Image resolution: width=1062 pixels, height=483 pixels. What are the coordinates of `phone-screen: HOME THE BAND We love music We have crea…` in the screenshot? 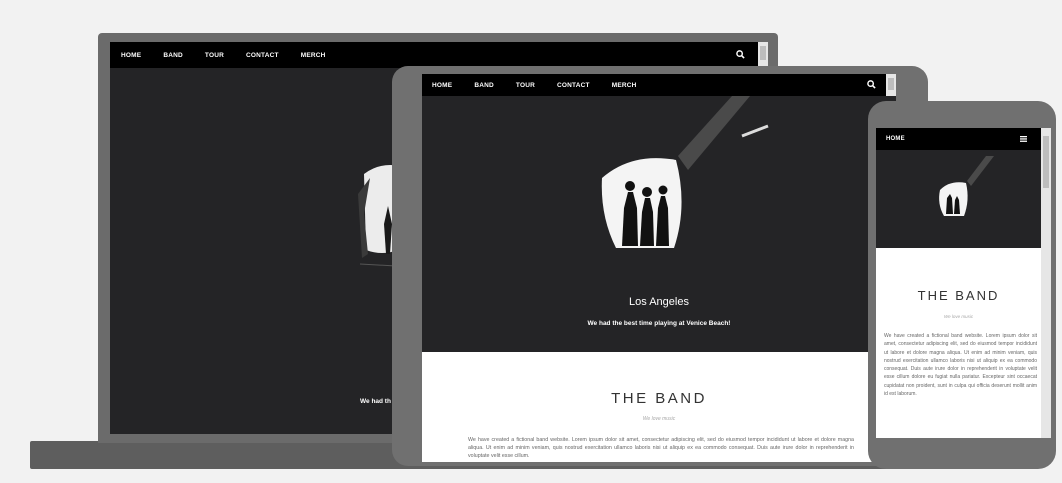 It's located at (963, 283).